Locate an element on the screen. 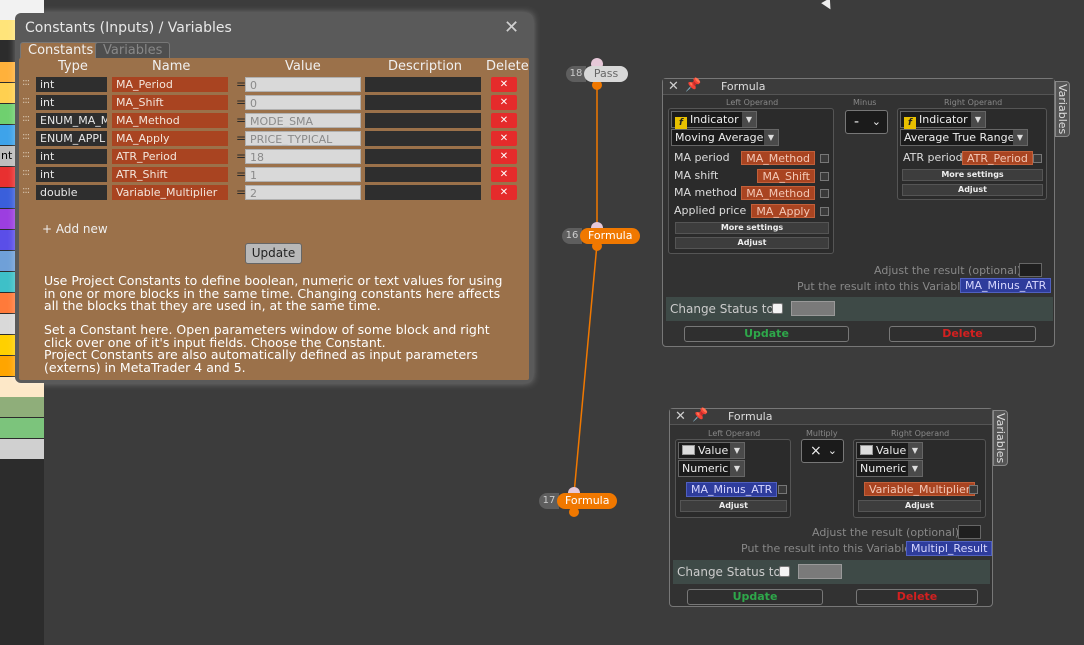 The width and height of the screenshot is (1084, 645). name-field: MA_Shift is located at coordinates (170, 102).